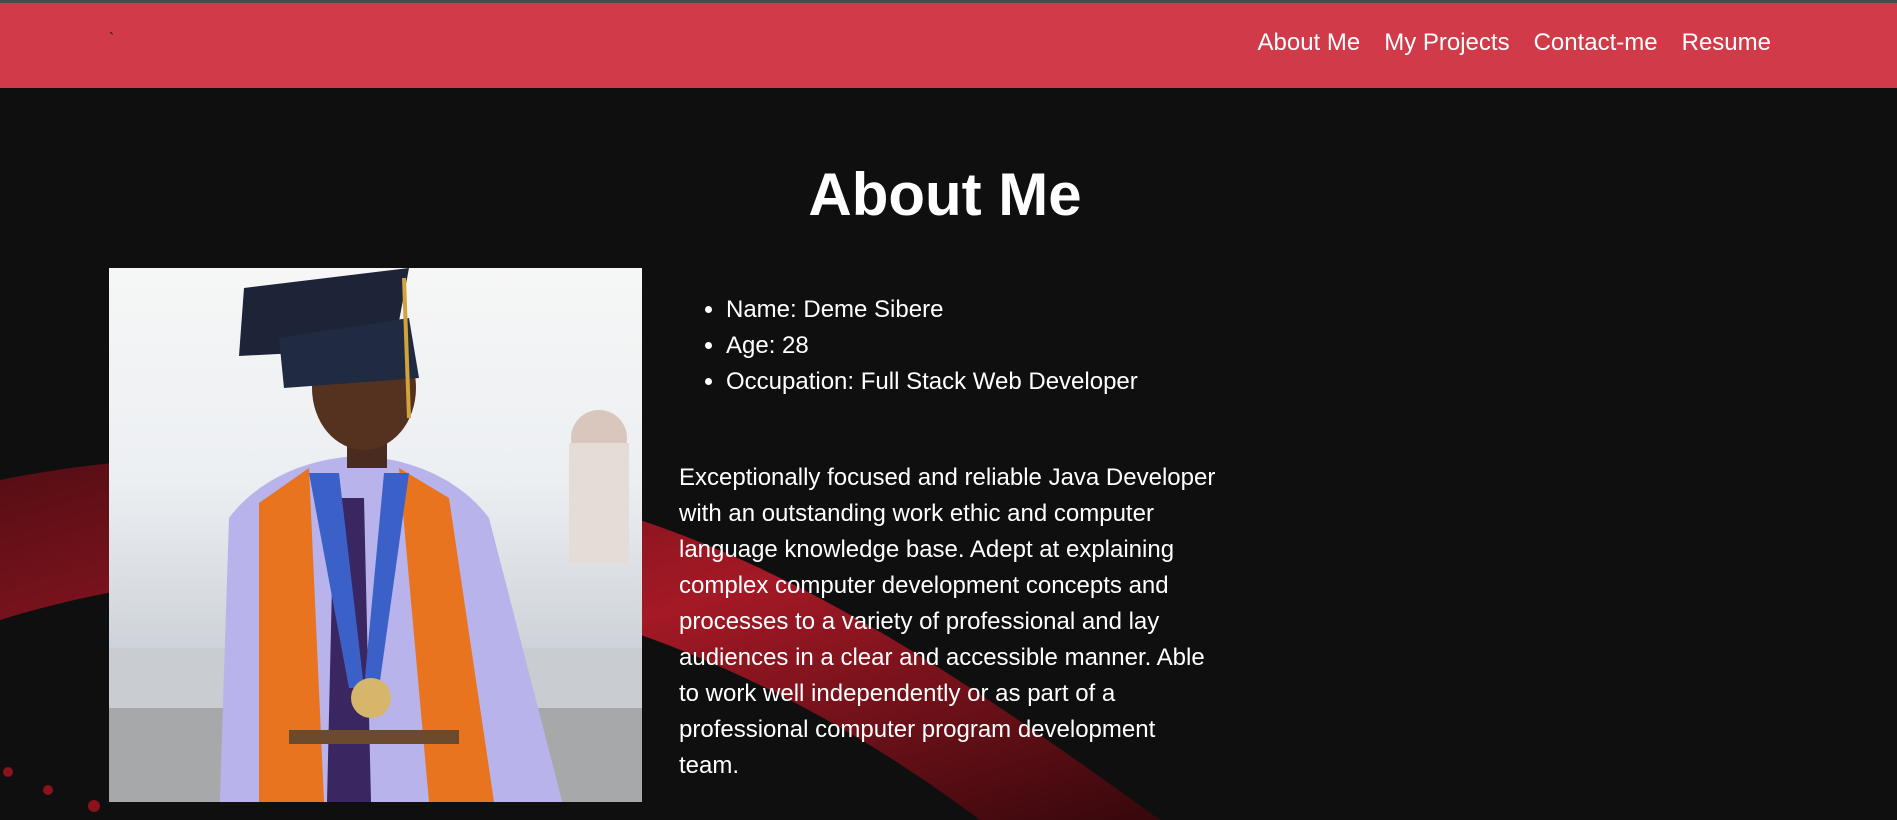 The image size is (1897, 820). What do you see at coordinates (1514, 43) in the screenshot?
I see `nav-links: About Me My Projects Contact-me Resume` at bounding box center [1514, 43].